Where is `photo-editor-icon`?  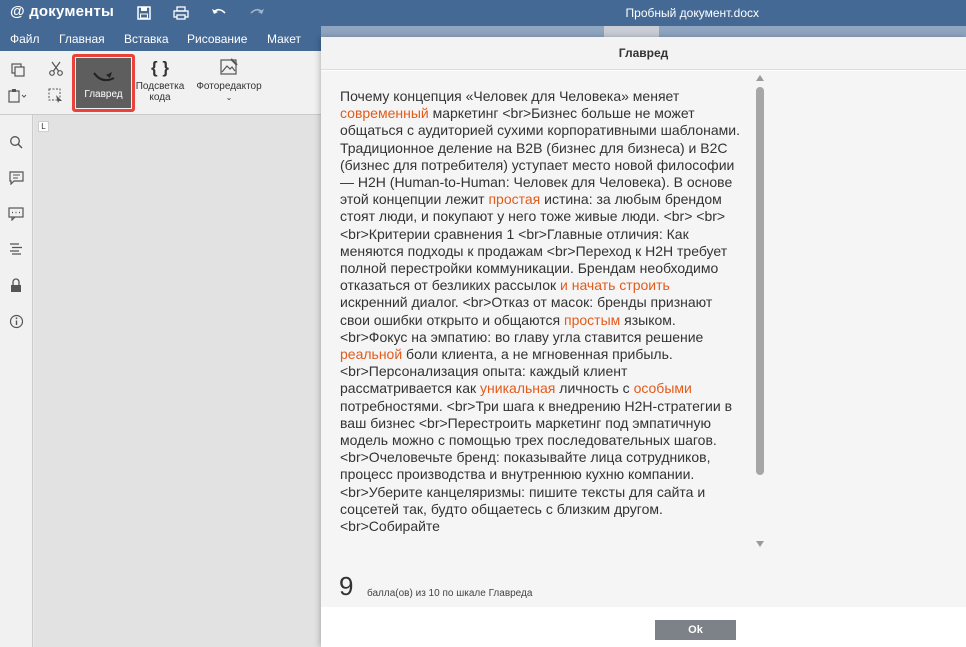
photo-editor-icon is located at coordinates (229, 66).